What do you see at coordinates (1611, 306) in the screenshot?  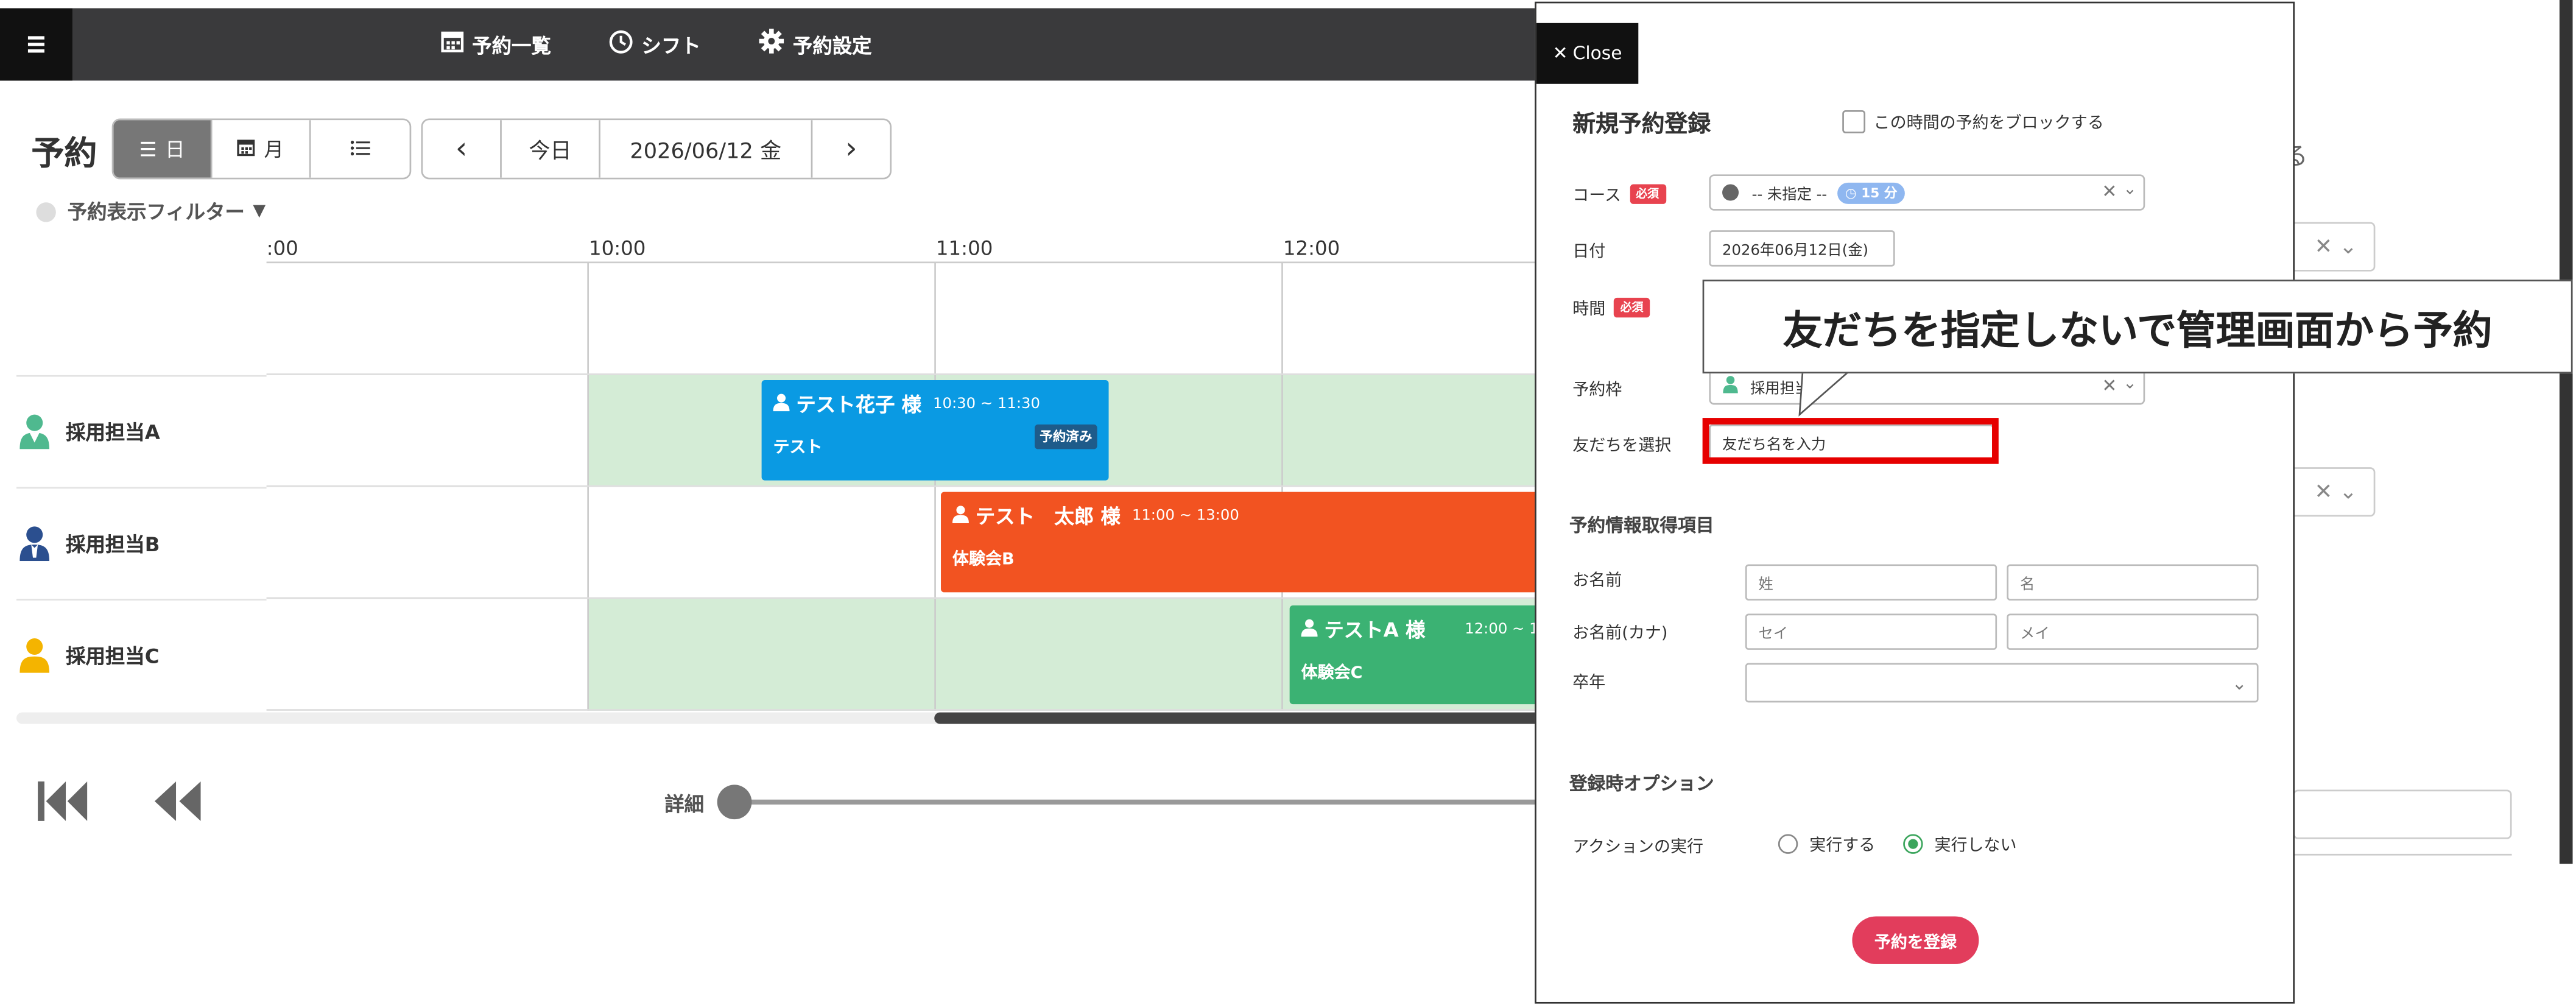 I see `time-label: 時間 必須` at bounding box center [1611, 306].